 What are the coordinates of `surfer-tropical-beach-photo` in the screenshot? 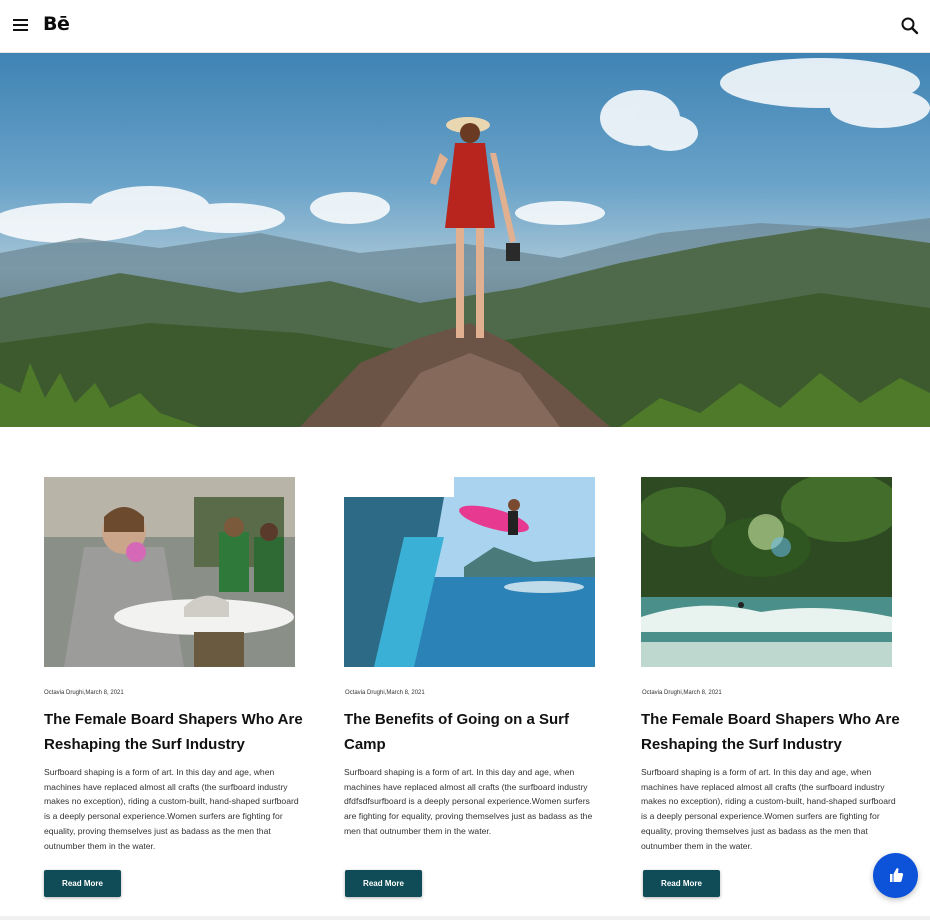 It's located at (766, 572).